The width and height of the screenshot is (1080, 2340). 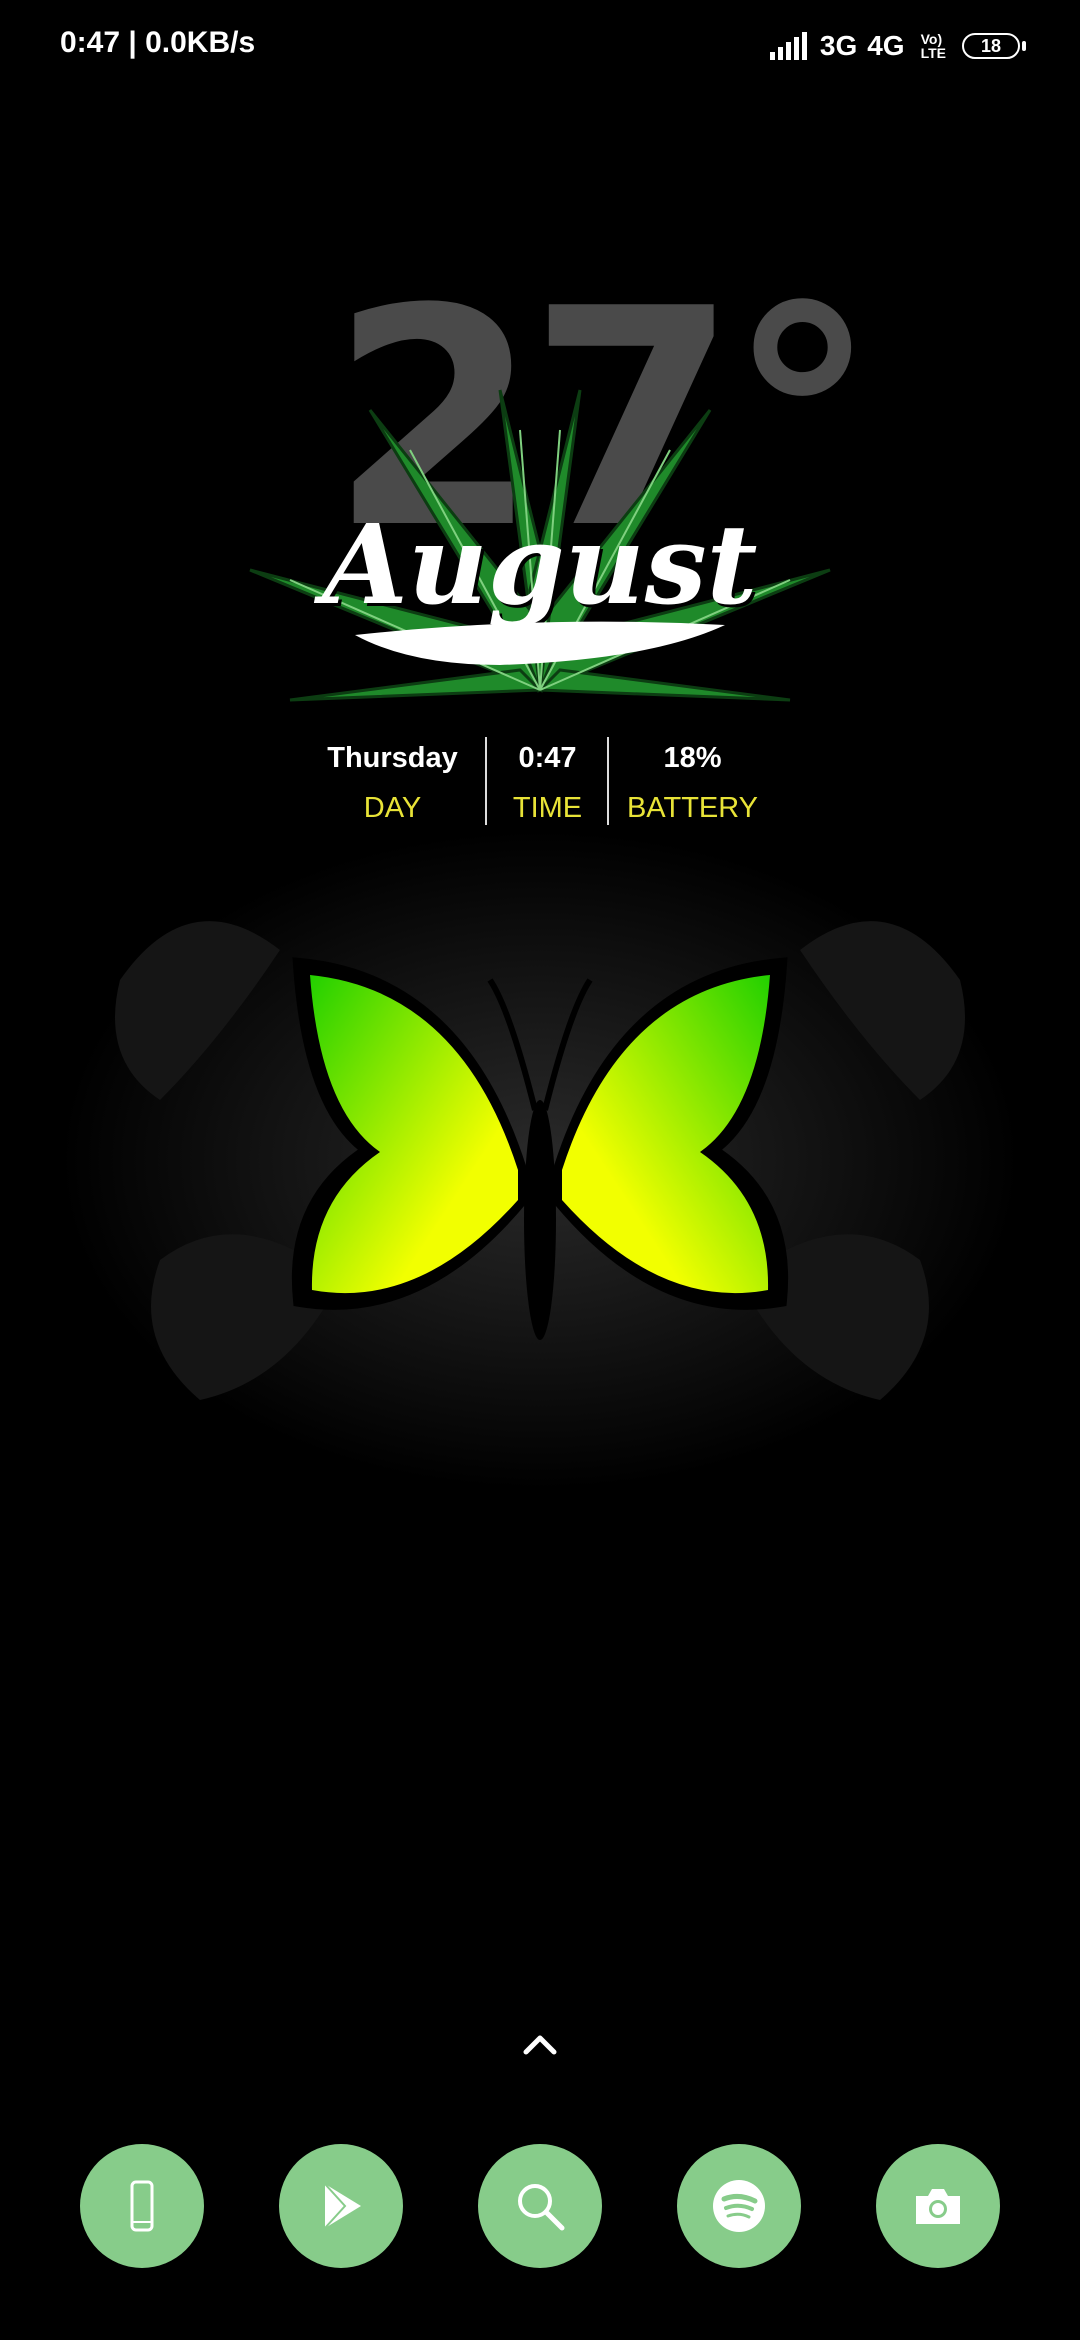 I want to click on search-icon, so click(x=541, y=2207).